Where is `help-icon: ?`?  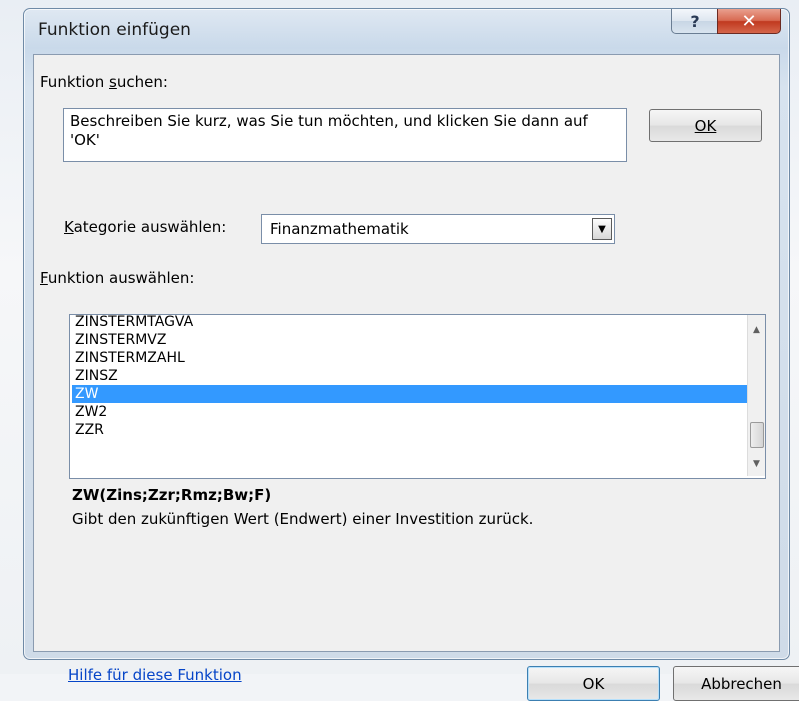 help-icon: ? is located at coordinates (695, 21).